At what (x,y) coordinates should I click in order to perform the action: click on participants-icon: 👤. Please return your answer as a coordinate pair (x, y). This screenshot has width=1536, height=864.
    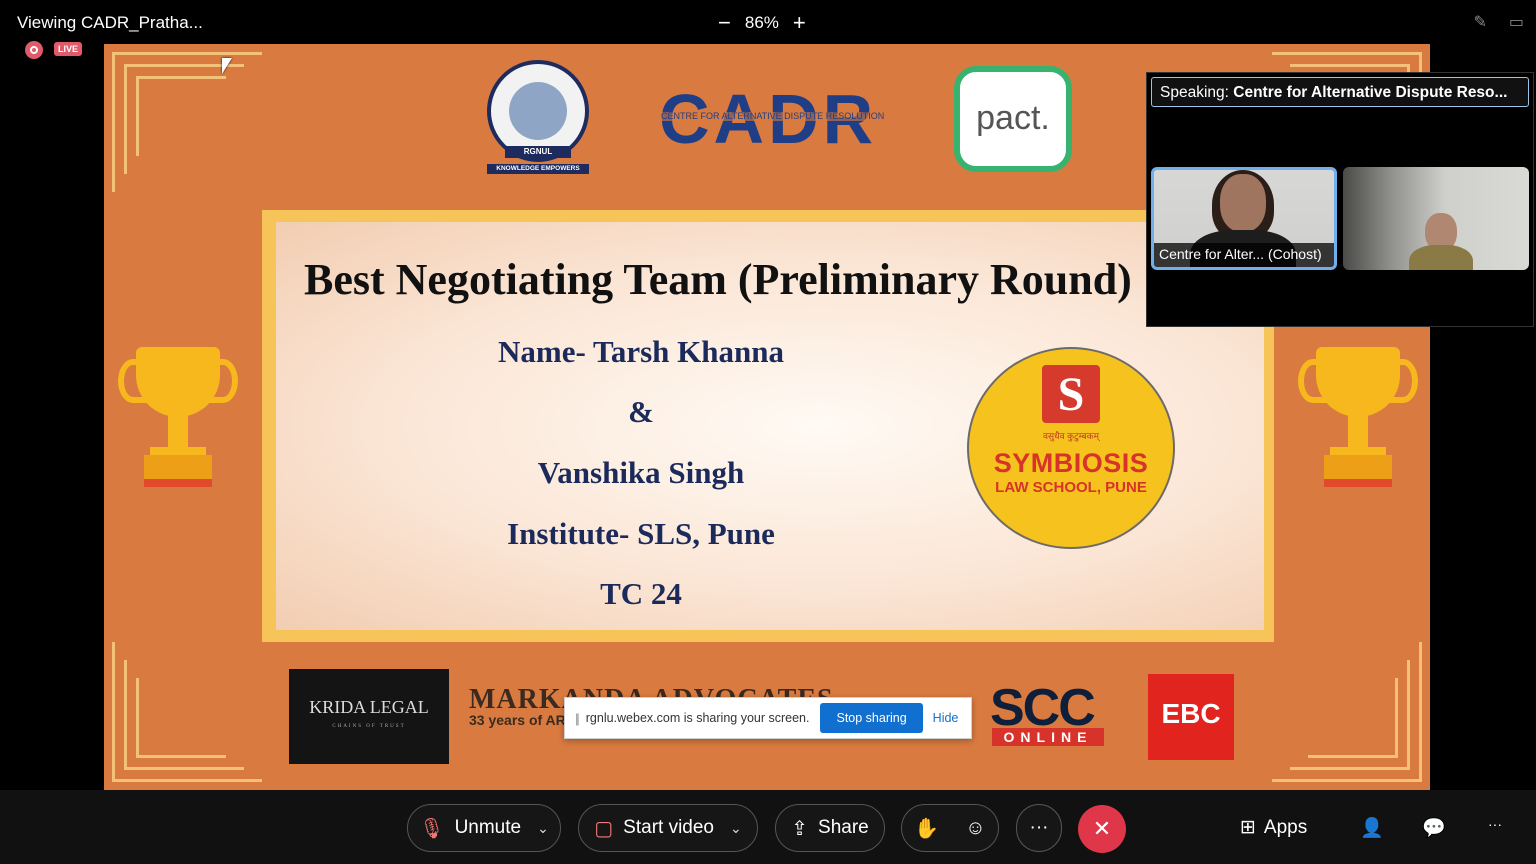
    Looking at the image, I should click on (1372, 828).